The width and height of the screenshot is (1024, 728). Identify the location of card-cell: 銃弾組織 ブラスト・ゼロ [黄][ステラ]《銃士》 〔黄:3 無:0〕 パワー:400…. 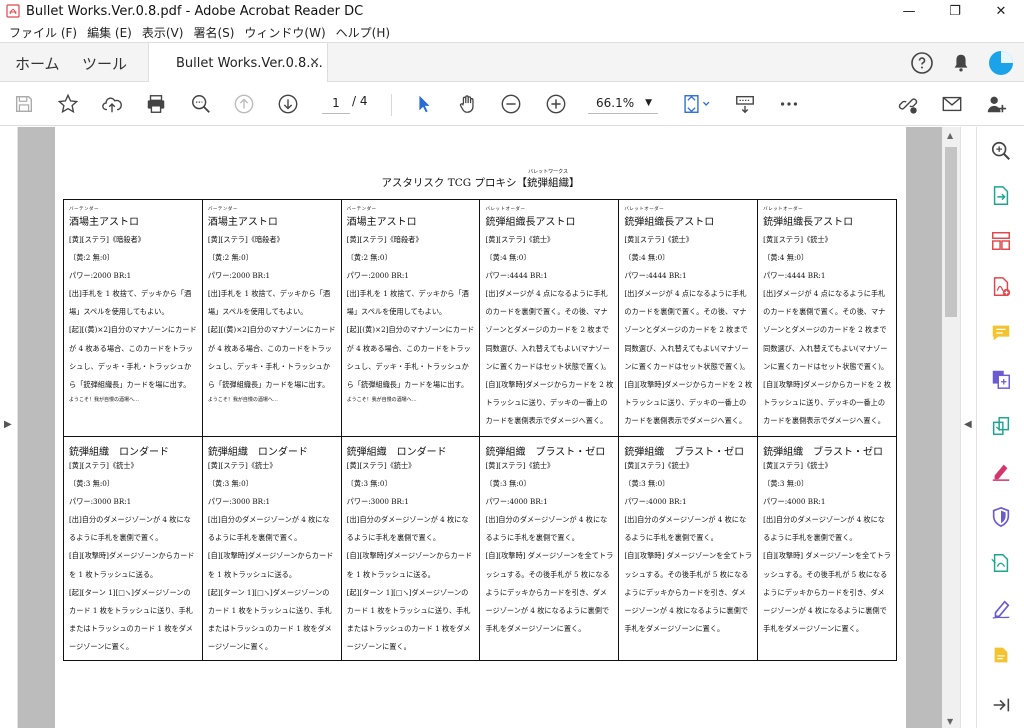
(549, 548).